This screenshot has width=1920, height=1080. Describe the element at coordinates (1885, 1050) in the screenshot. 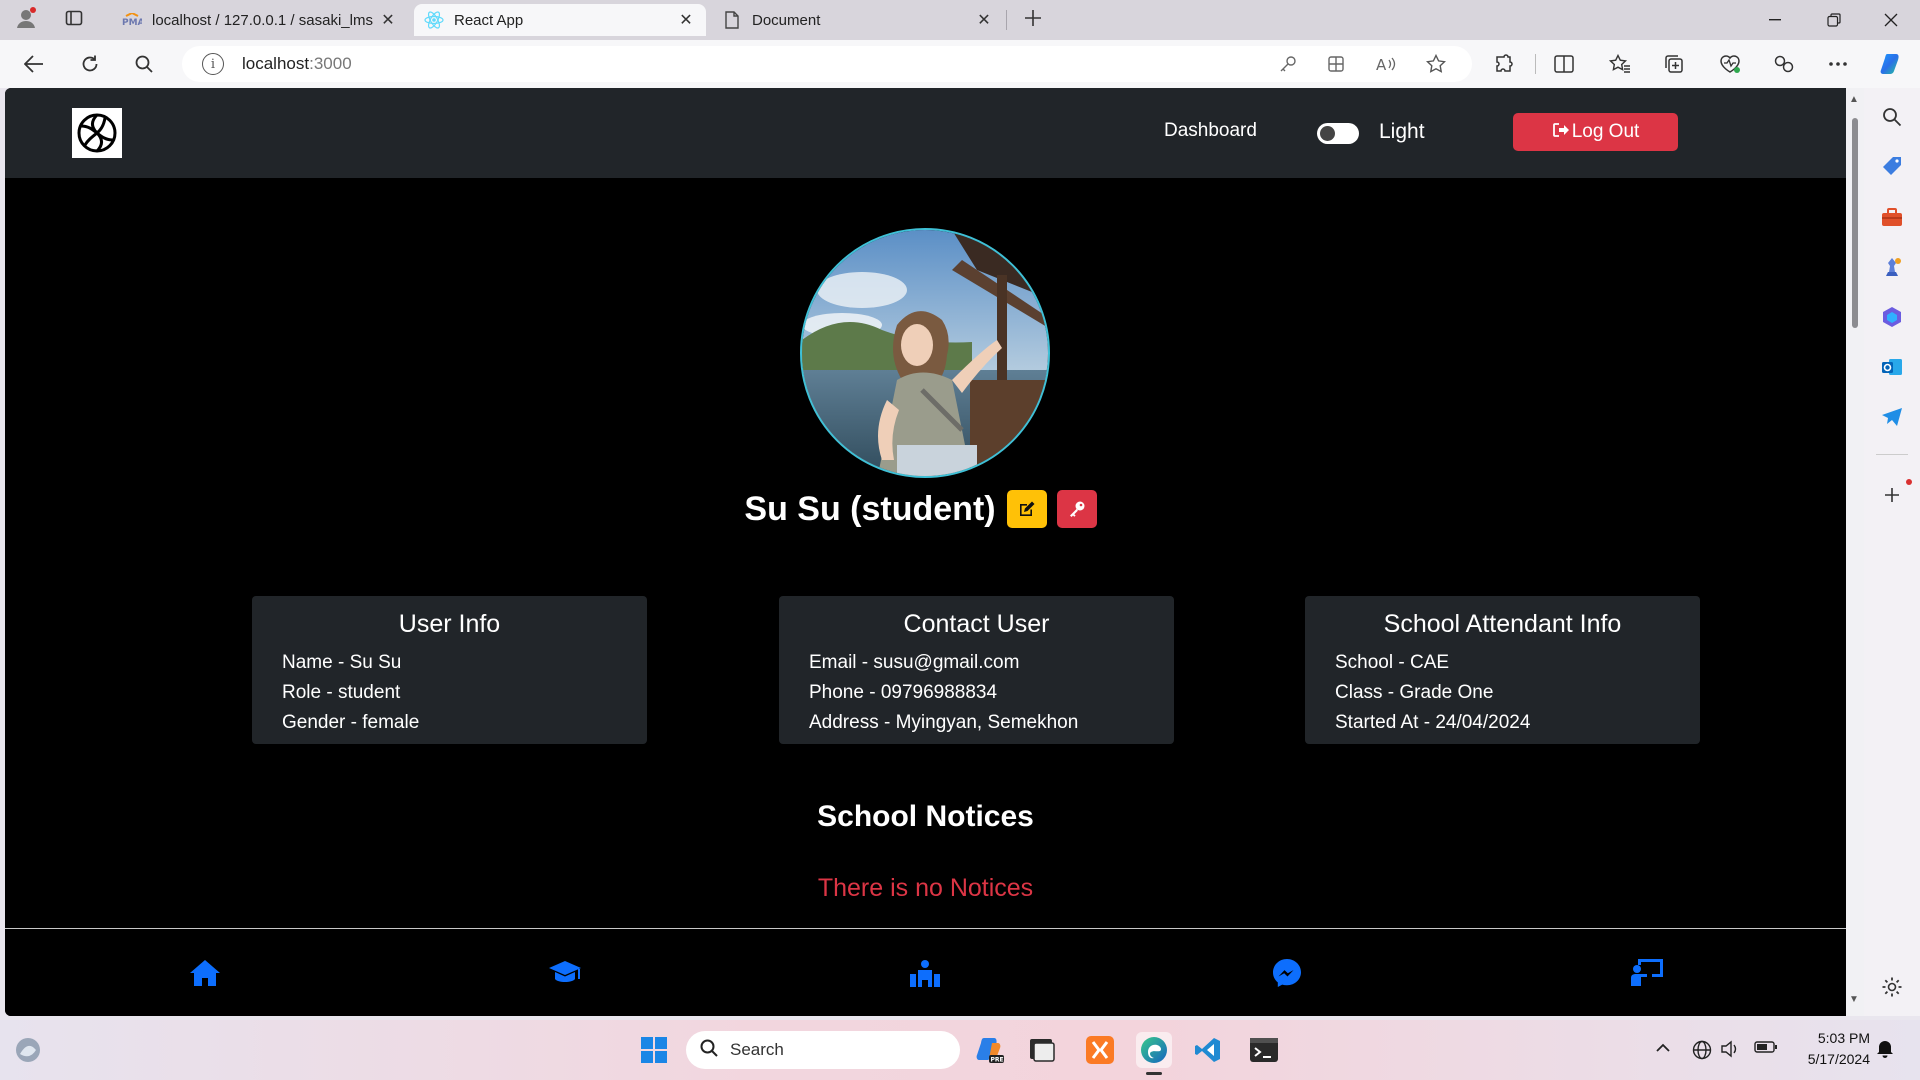

I see `notifications-bell-icon` at that location.